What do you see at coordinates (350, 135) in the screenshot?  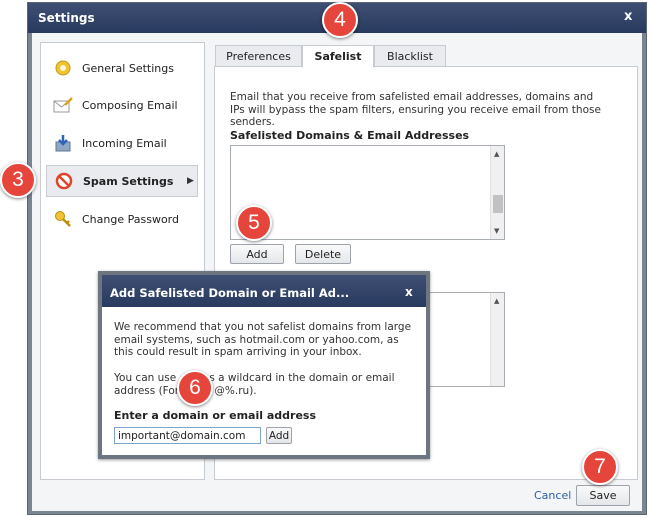 I see `safelist-section-title: Safelisted Domains & Email Addresses` at bounding box center [350, 135].